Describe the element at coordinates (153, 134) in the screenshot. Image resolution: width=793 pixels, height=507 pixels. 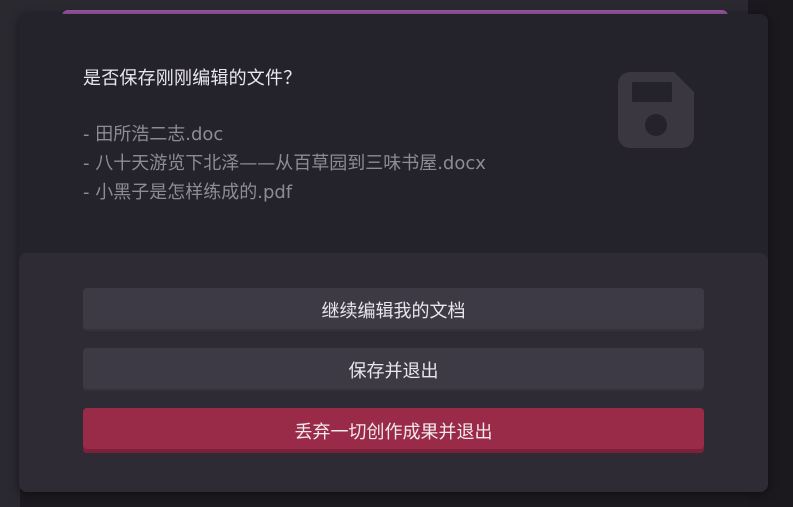
I see `file-item: - 田所浩二志.doc` at that location.